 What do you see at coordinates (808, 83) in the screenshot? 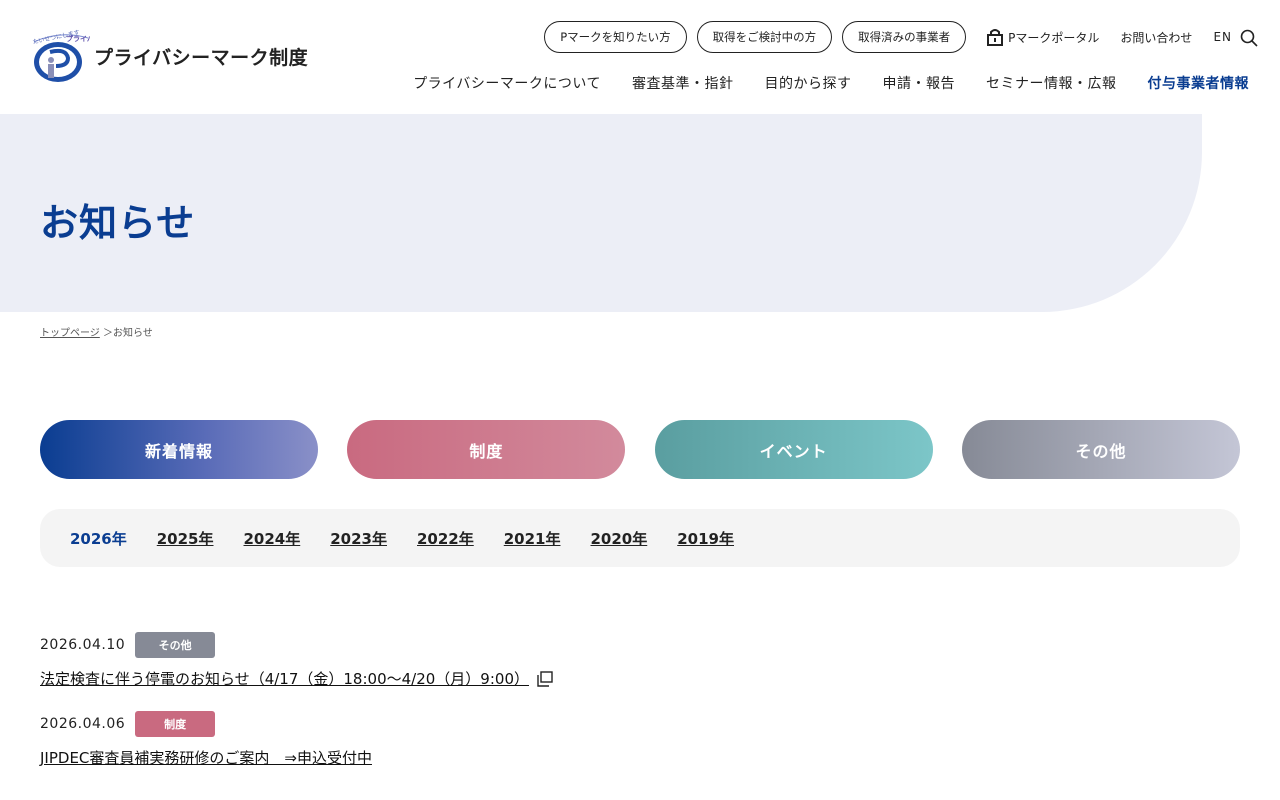
I see `nav-by-purpose: 目的から探す` at bounding box center [808, 83].